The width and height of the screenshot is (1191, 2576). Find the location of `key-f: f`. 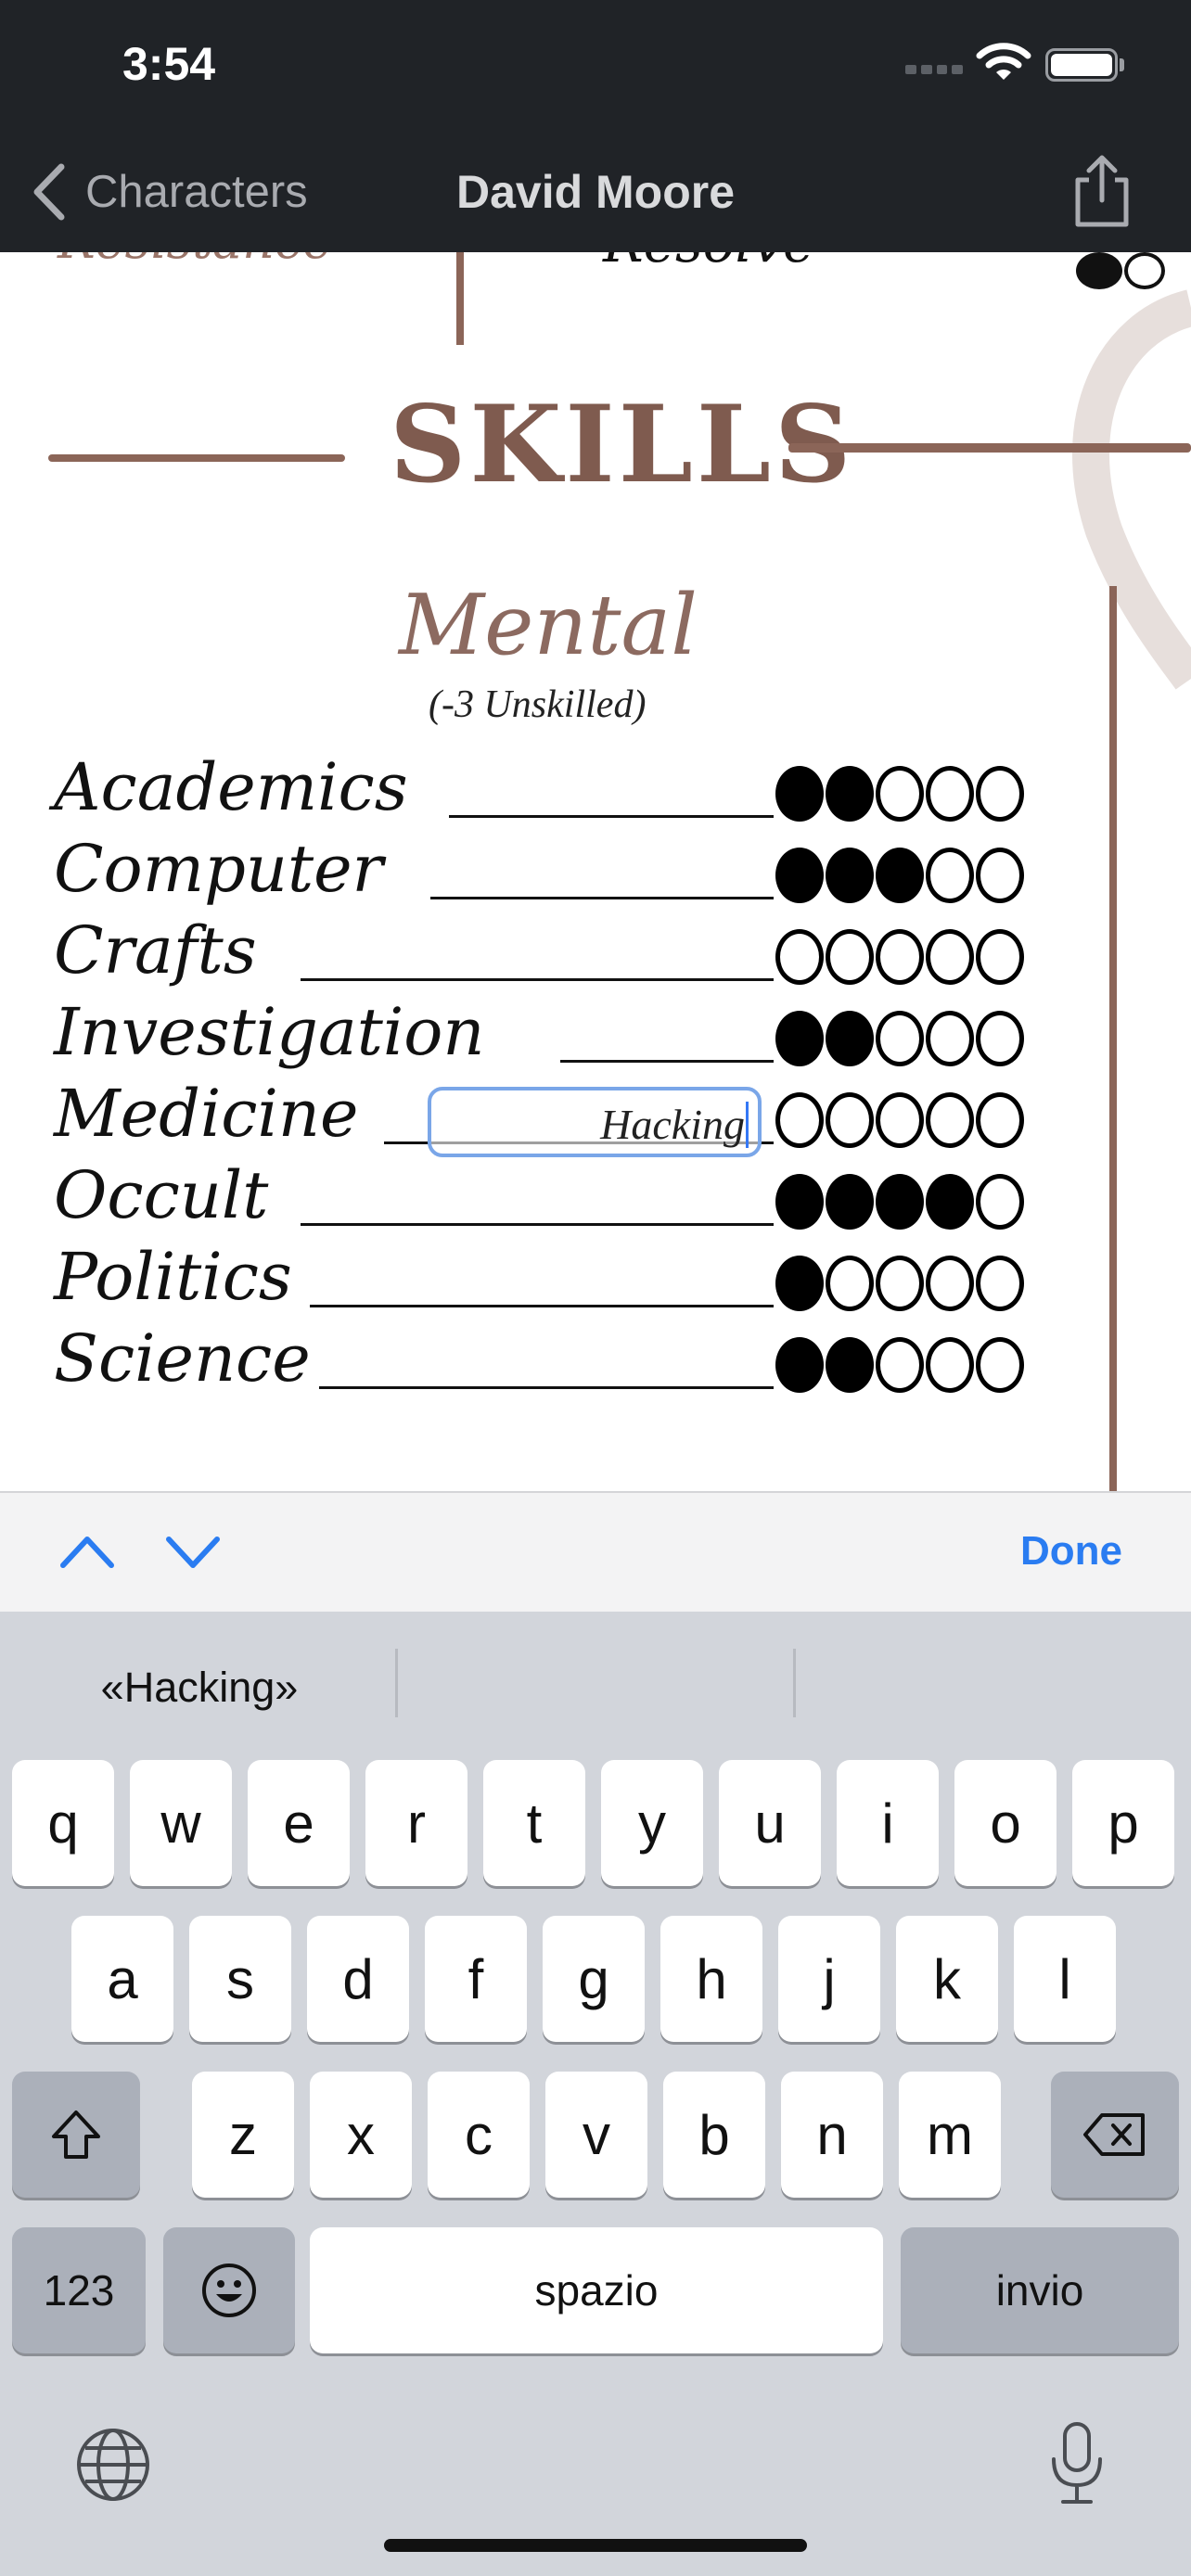

key-f: f is located at coordinates (476, 1979).